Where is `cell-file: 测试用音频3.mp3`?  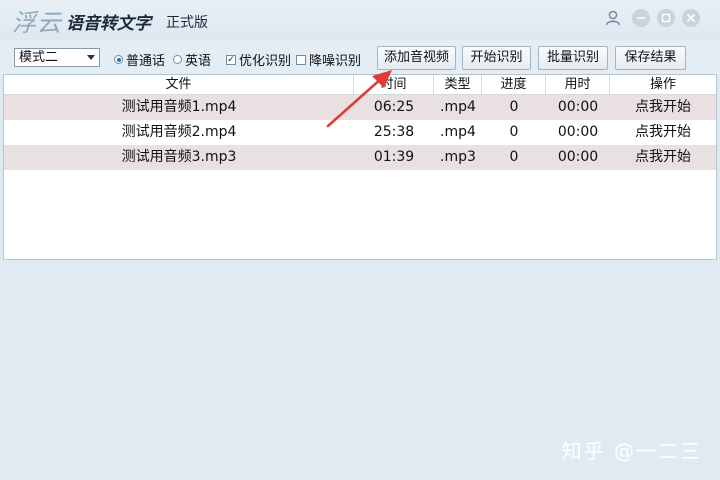
cell-file: 测试用音频3.mp3 is located at coordinates (179, 157).